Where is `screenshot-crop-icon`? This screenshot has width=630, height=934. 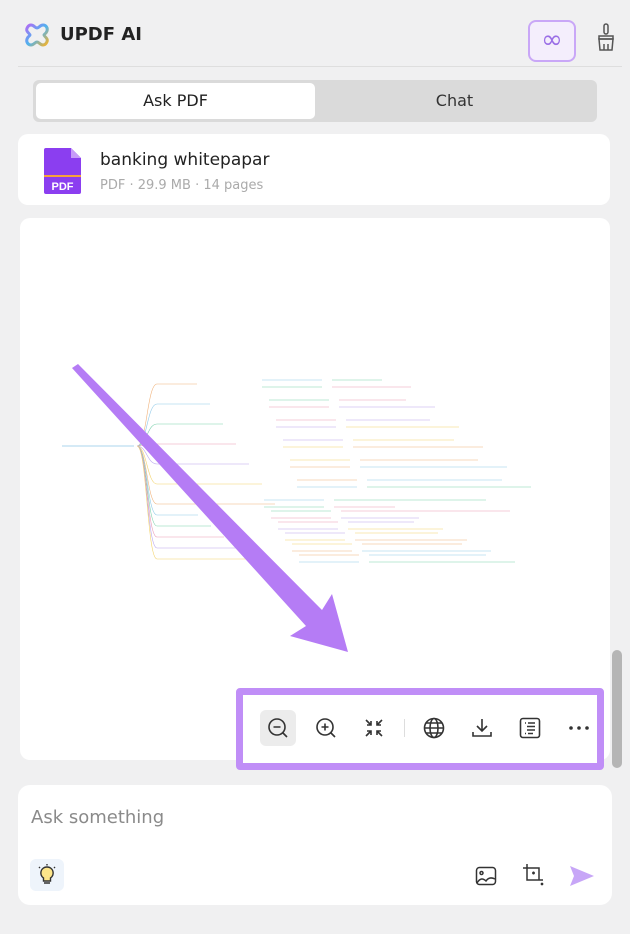 screenshot-crop-icon is located at coordinates (534, 875).